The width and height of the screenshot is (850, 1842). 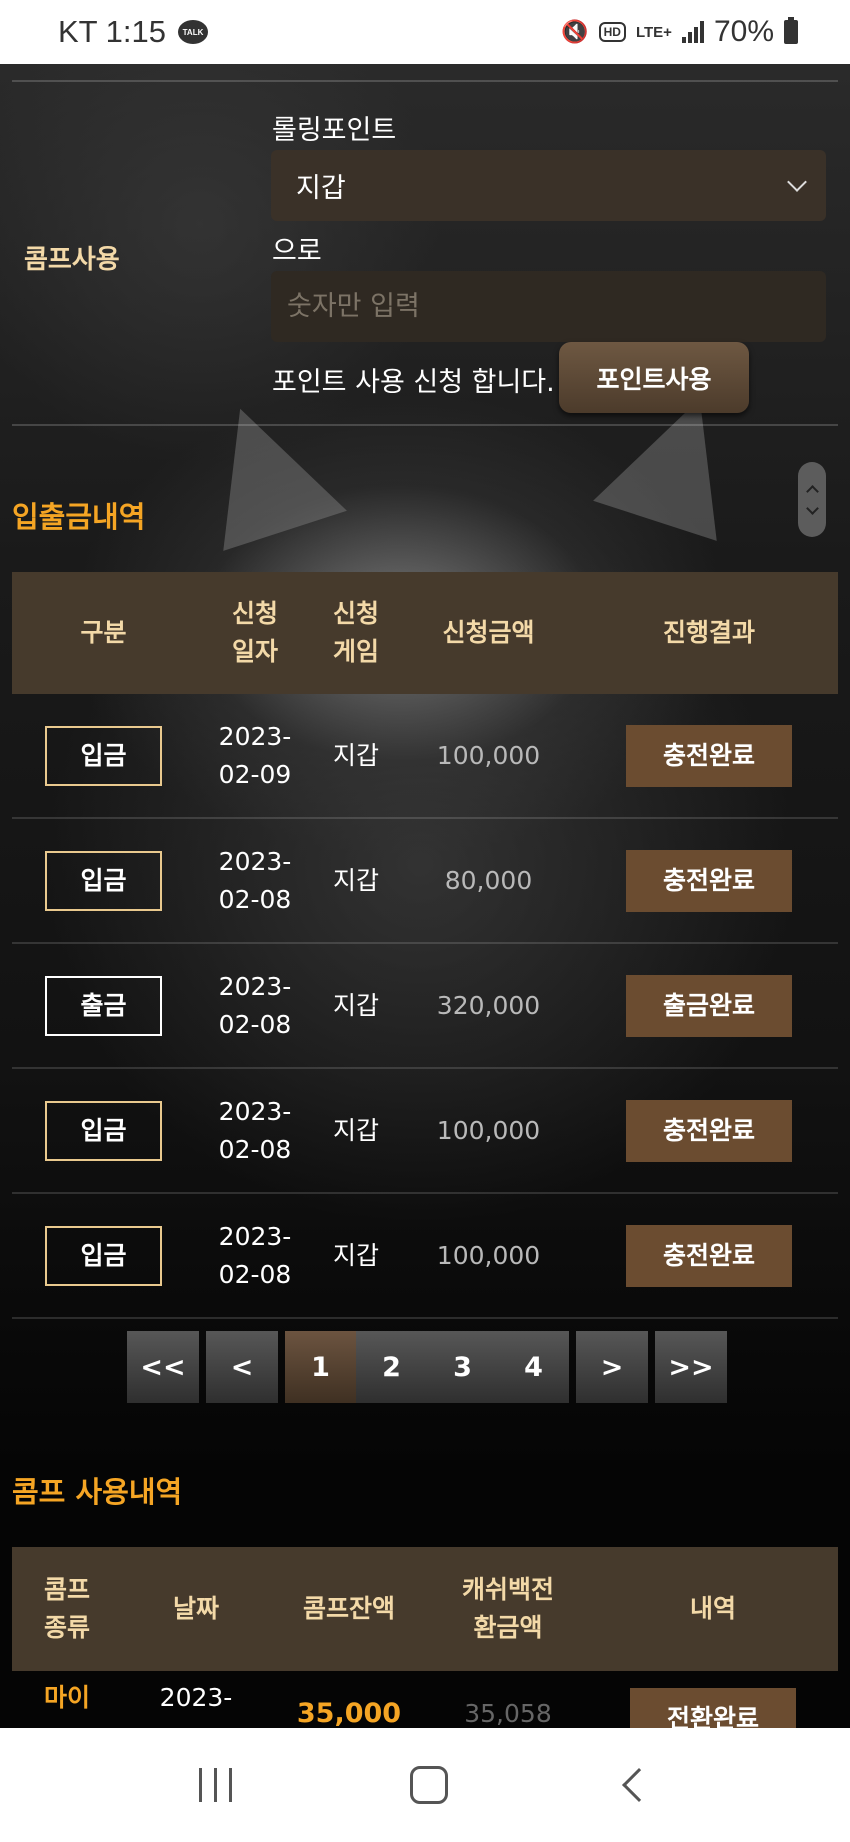 I want to click on system-nav-bar, so click(x=425, y=1785).